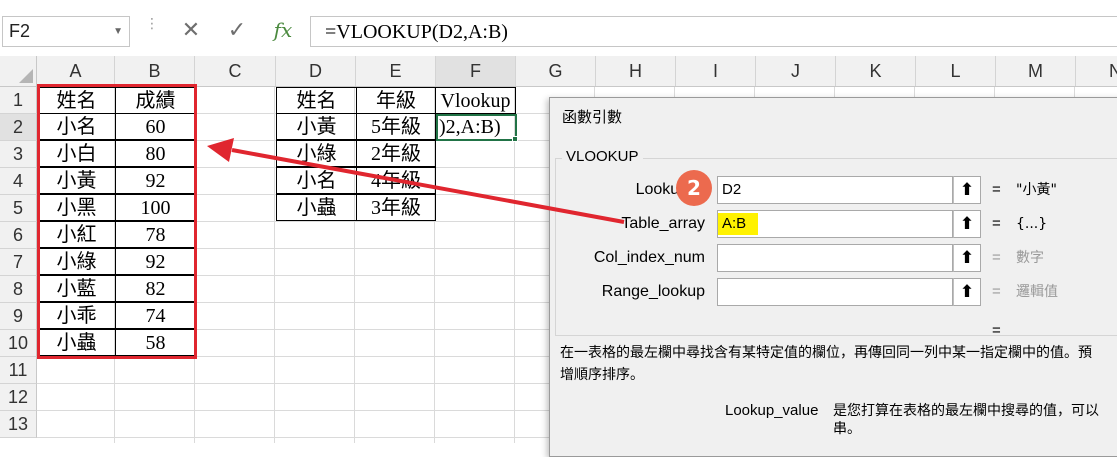 The width and height of the screenshot is (1117, 457). Describe the element at coordinates (428, 186) in the screenshot. I see `arrow-shaft` at that location.